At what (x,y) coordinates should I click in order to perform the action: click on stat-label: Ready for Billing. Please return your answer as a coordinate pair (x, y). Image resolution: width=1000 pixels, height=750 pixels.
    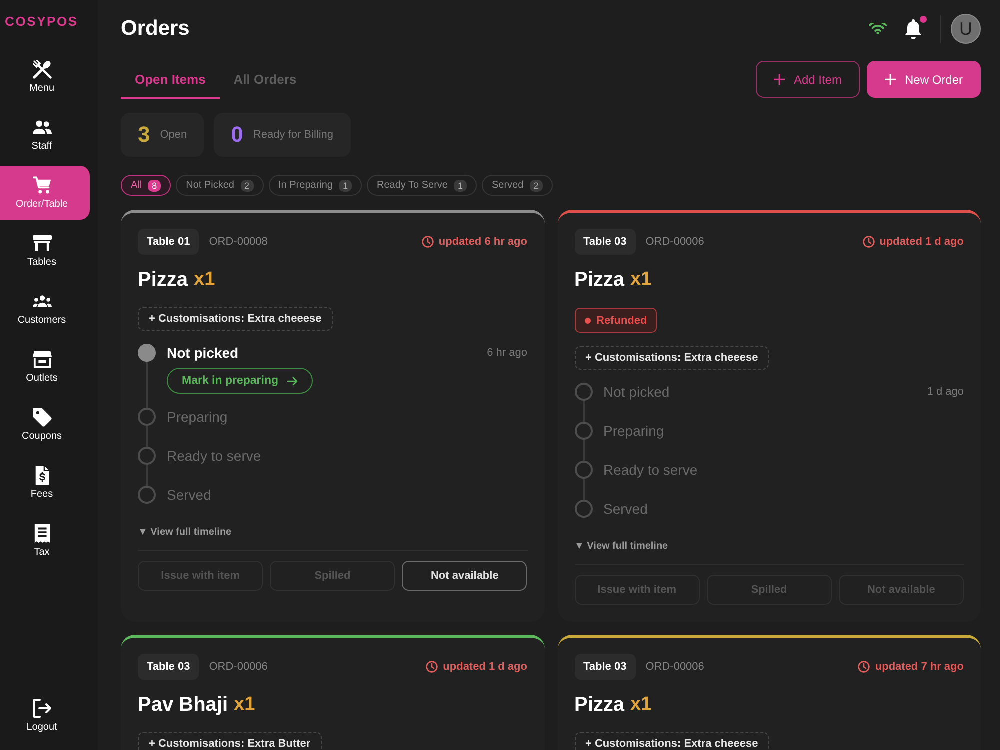
    Looking at the image, I should click on (293, 135).